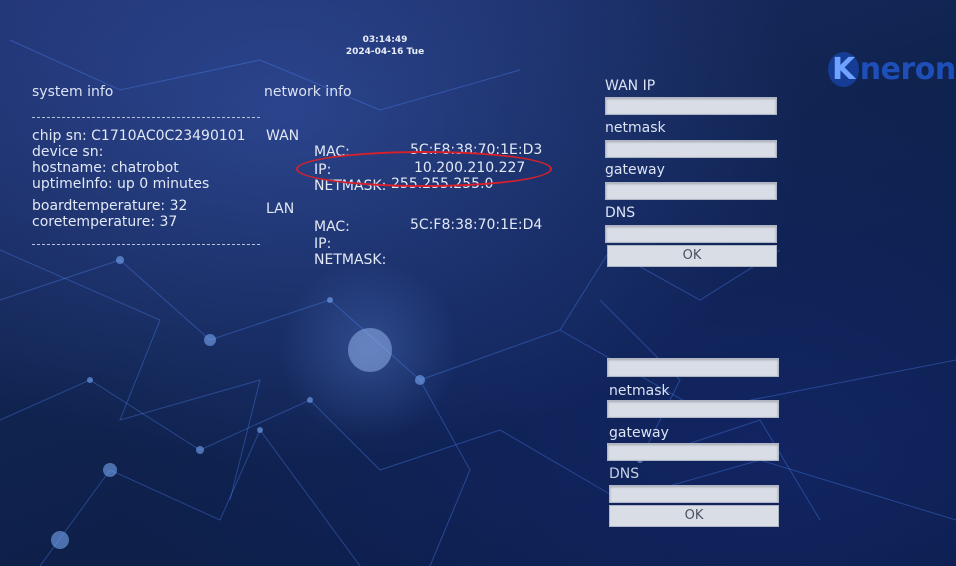 This screenshot has height=566, width=956. I want to click on lan-label: LAN, so click(280, 209).